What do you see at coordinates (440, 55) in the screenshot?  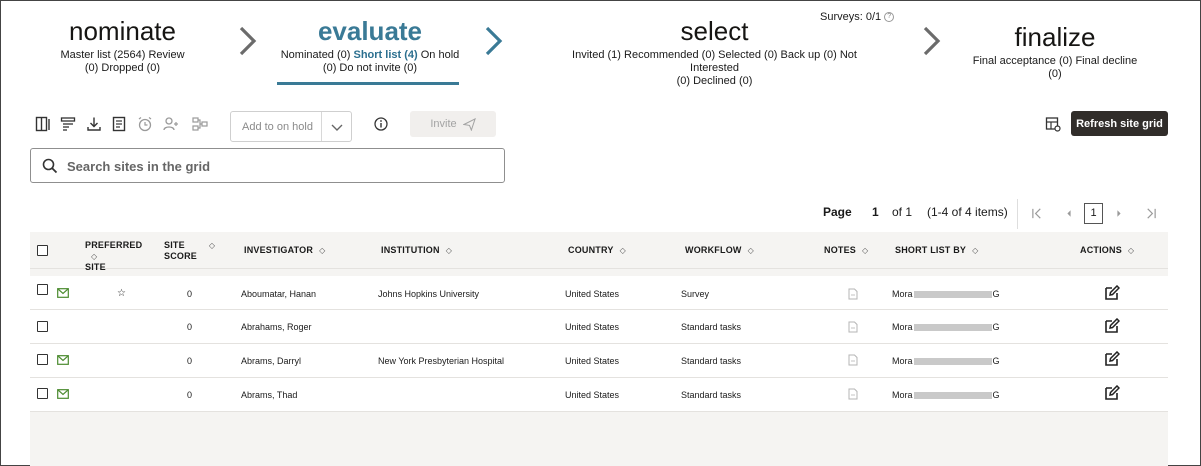 I see `stage-evaluate-onhold: On hold` at bounding box center [440, 55].